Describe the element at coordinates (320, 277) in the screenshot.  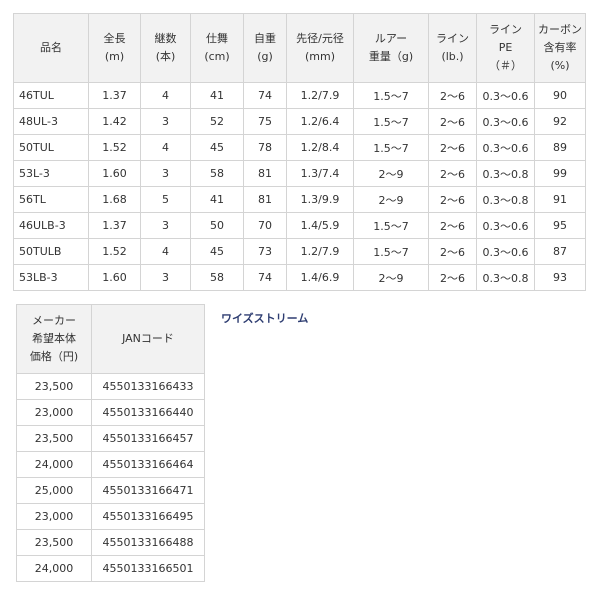
I see `spec-cell: 1.4/6.9` at that location.